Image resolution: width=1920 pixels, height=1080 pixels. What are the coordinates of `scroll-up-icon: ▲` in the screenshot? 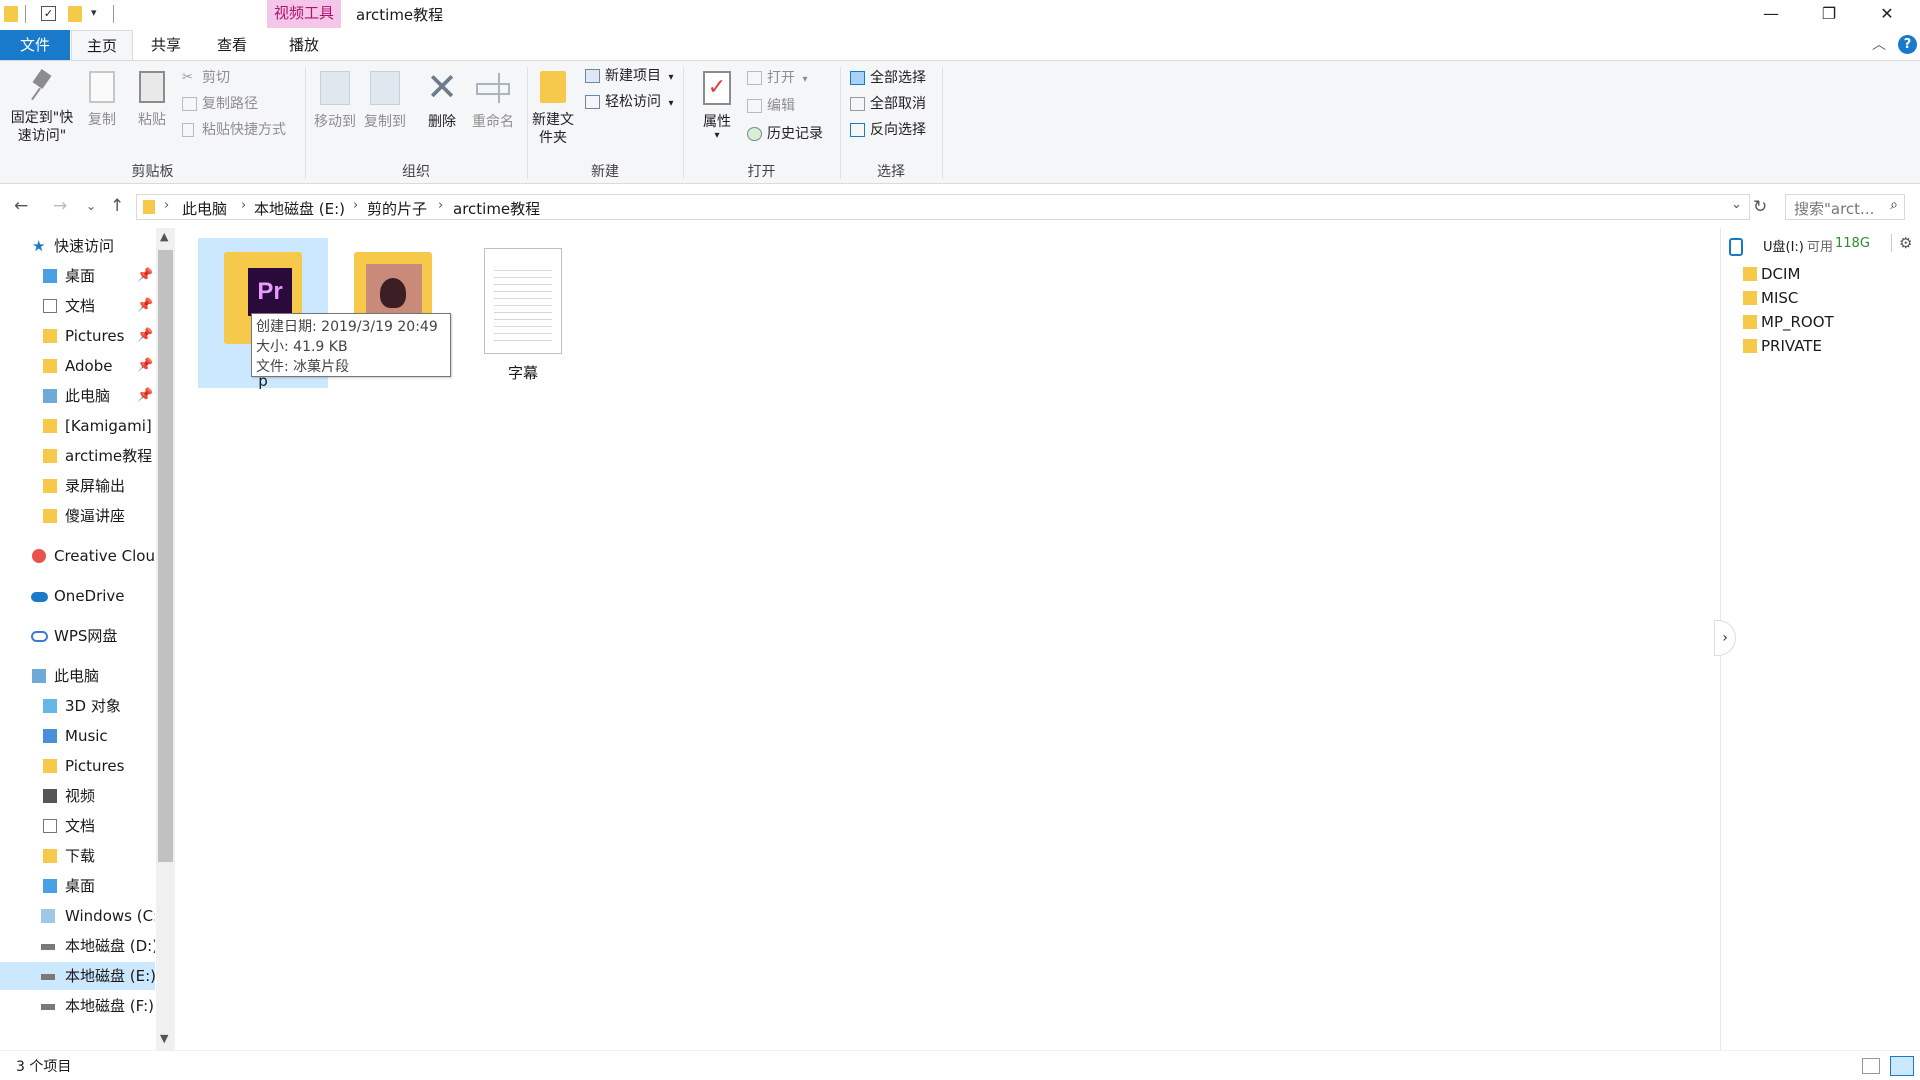 It's located at (164, 236).